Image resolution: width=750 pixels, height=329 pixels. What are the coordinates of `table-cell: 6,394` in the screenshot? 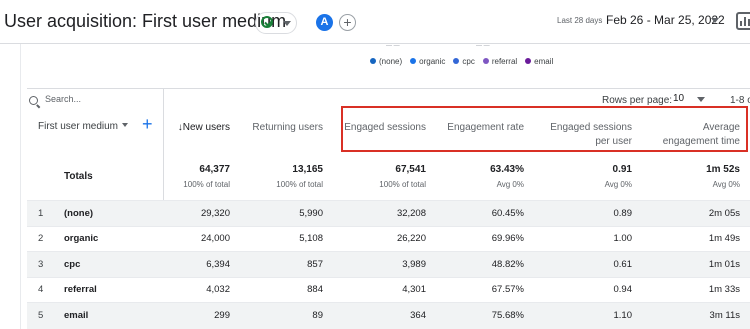 It's located at (218, 264).